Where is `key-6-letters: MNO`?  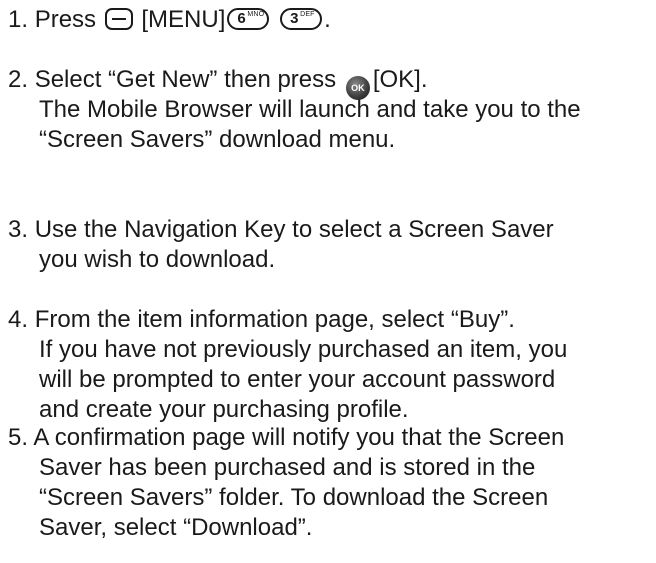
key-6-letters: MNO is located at coordinates (256, 14).